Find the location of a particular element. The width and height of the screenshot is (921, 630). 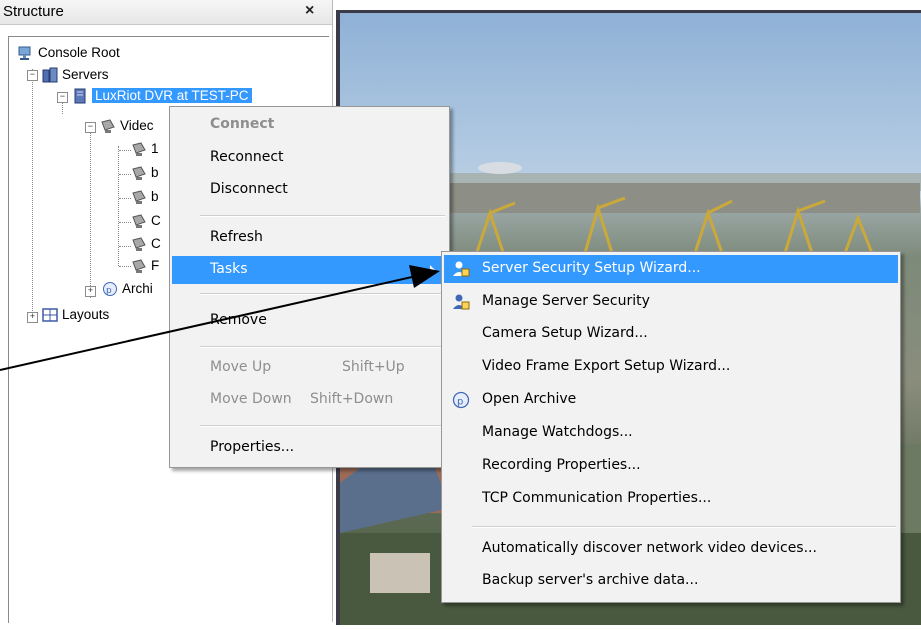

annotation-arrow-head is located at coordinates (424, 276).